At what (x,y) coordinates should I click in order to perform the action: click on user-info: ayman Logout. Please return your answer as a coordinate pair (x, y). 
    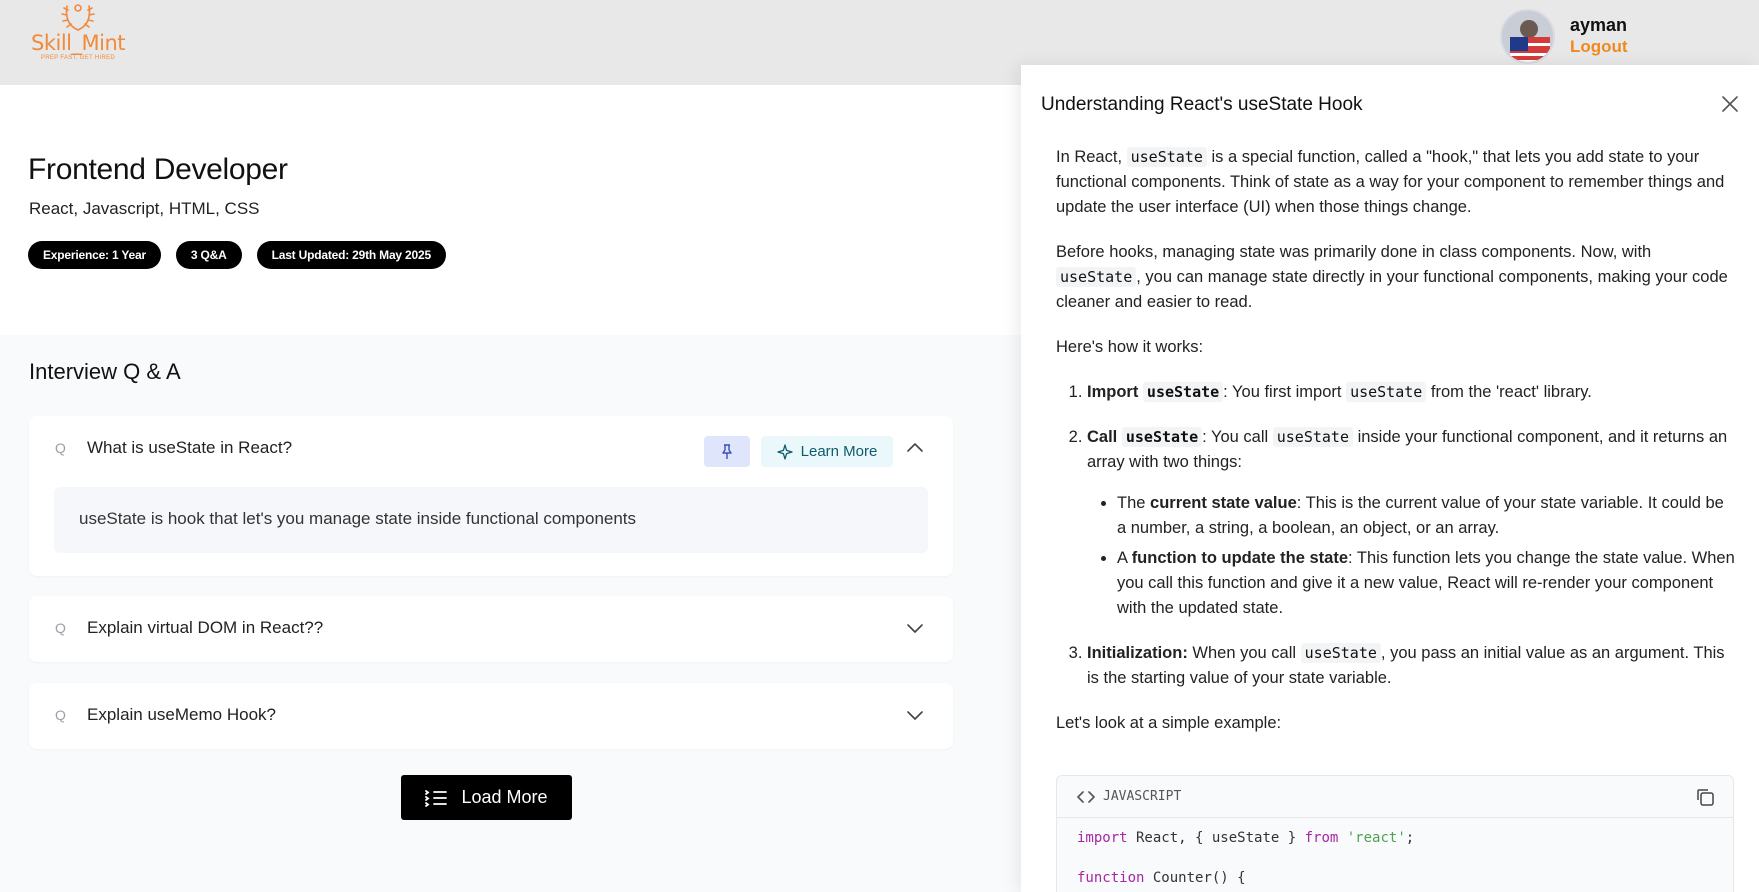
    Looking at the image, I should click on (1599, 36).